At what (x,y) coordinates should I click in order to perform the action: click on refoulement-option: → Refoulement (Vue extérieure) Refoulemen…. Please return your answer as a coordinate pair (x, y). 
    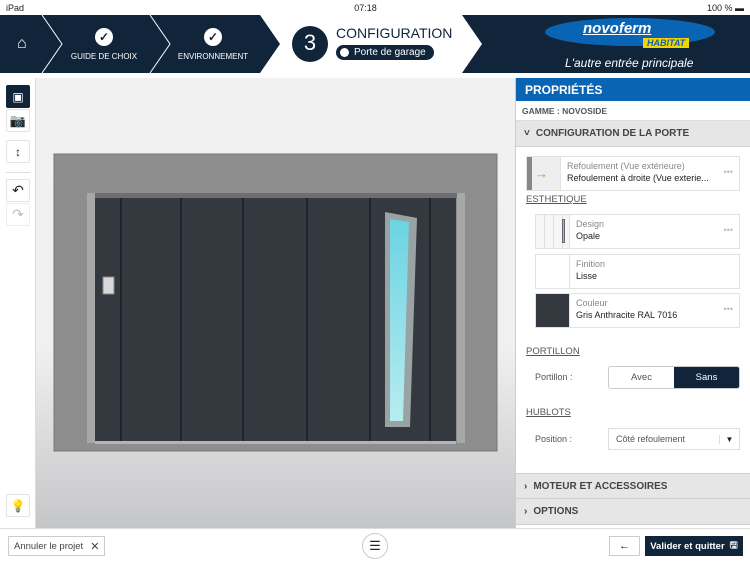
    Looking at the image, I should click on (633, 173).